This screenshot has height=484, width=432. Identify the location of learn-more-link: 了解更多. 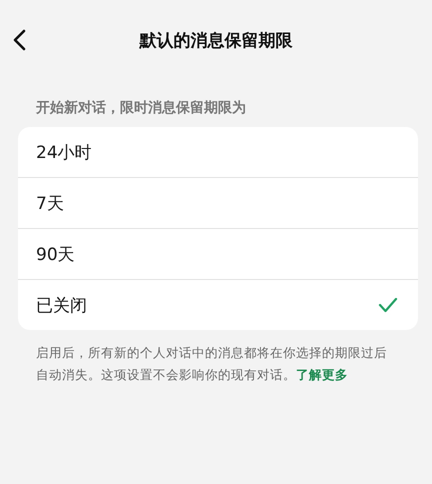
(322, 374).